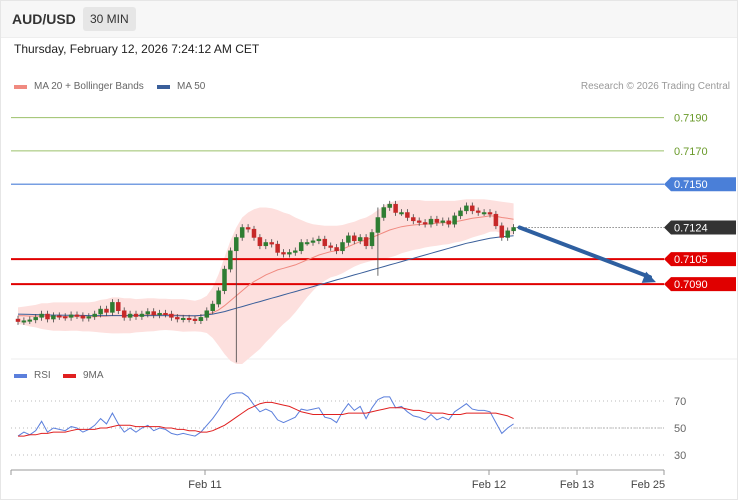 The height and width of the screenshot is (500, 738). I want to click on price-level-label-0.7105: 0.7105, so click(691, 260).